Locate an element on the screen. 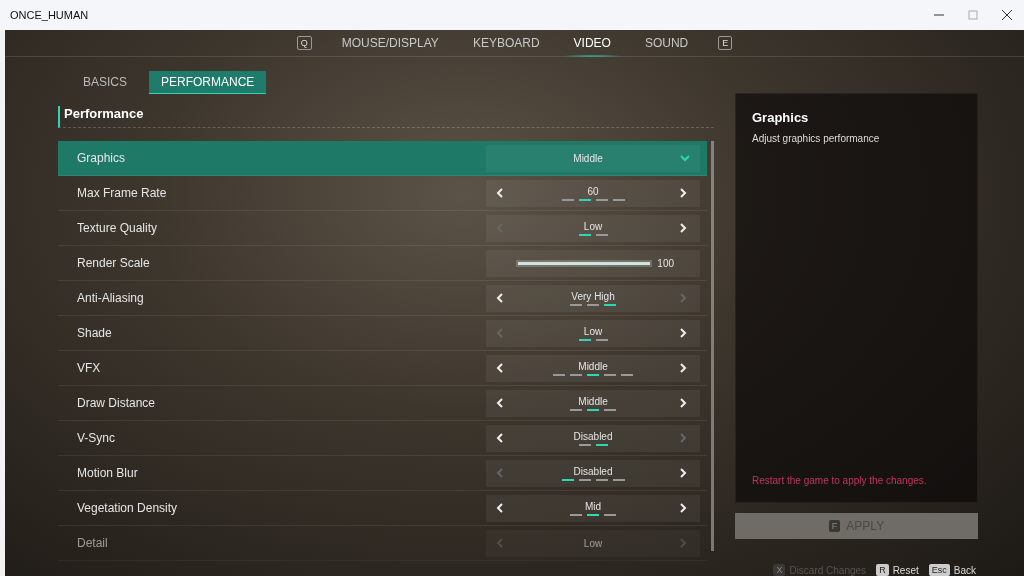 The height and width of the screenshot is (576, 1024). setting-label: Max Frame Rate is located at coordinates (122, 193).